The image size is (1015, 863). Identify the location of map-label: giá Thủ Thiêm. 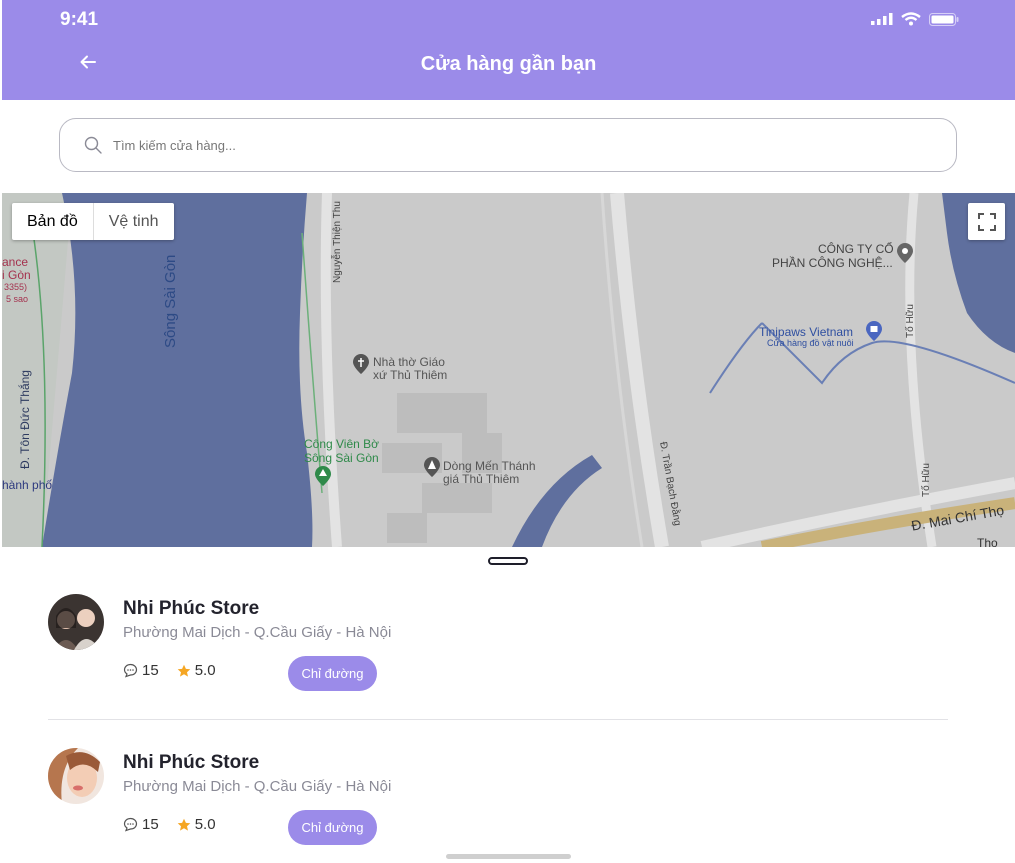
(481, 479).